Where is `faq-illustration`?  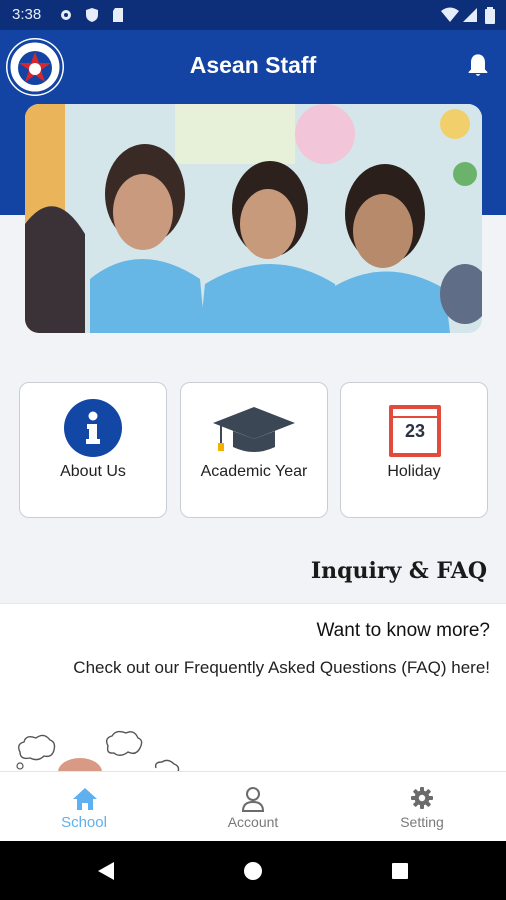 faq-illustration is located at coordinates (98, 751).